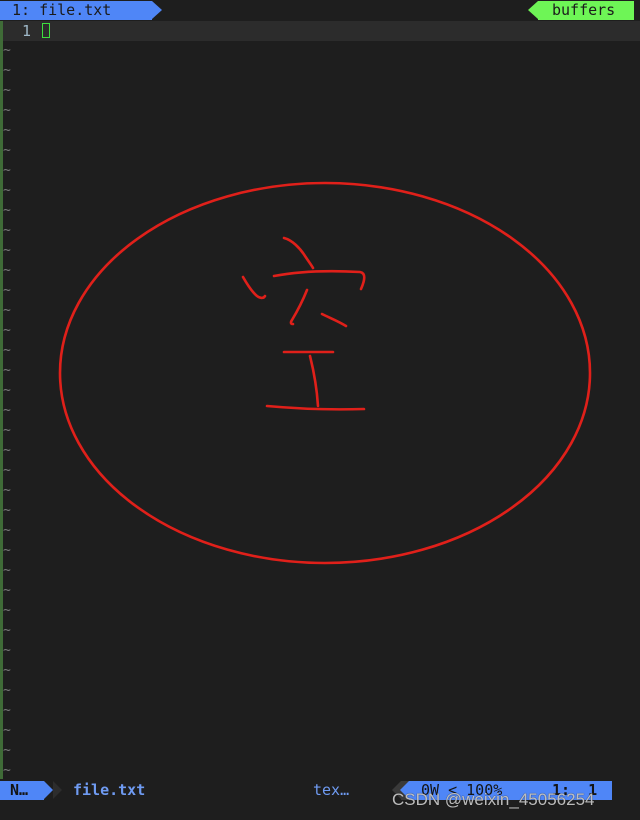 Image resolution: width=640 pixels, height=820 pixels. What do you see at coordinates (27, 31) in the screenshot?
I see `line-number: 1` at bounding box center [27, 31].